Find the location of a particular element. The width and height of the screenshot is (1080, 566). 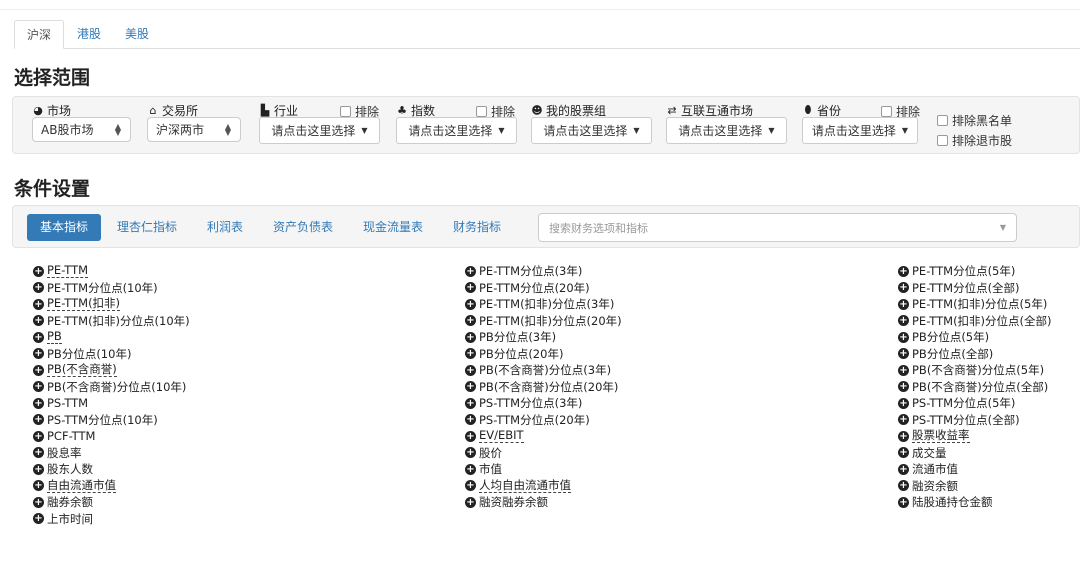

tab-lixinger-indicators: 理杏仁指标 is located at coordinates (147, 227).